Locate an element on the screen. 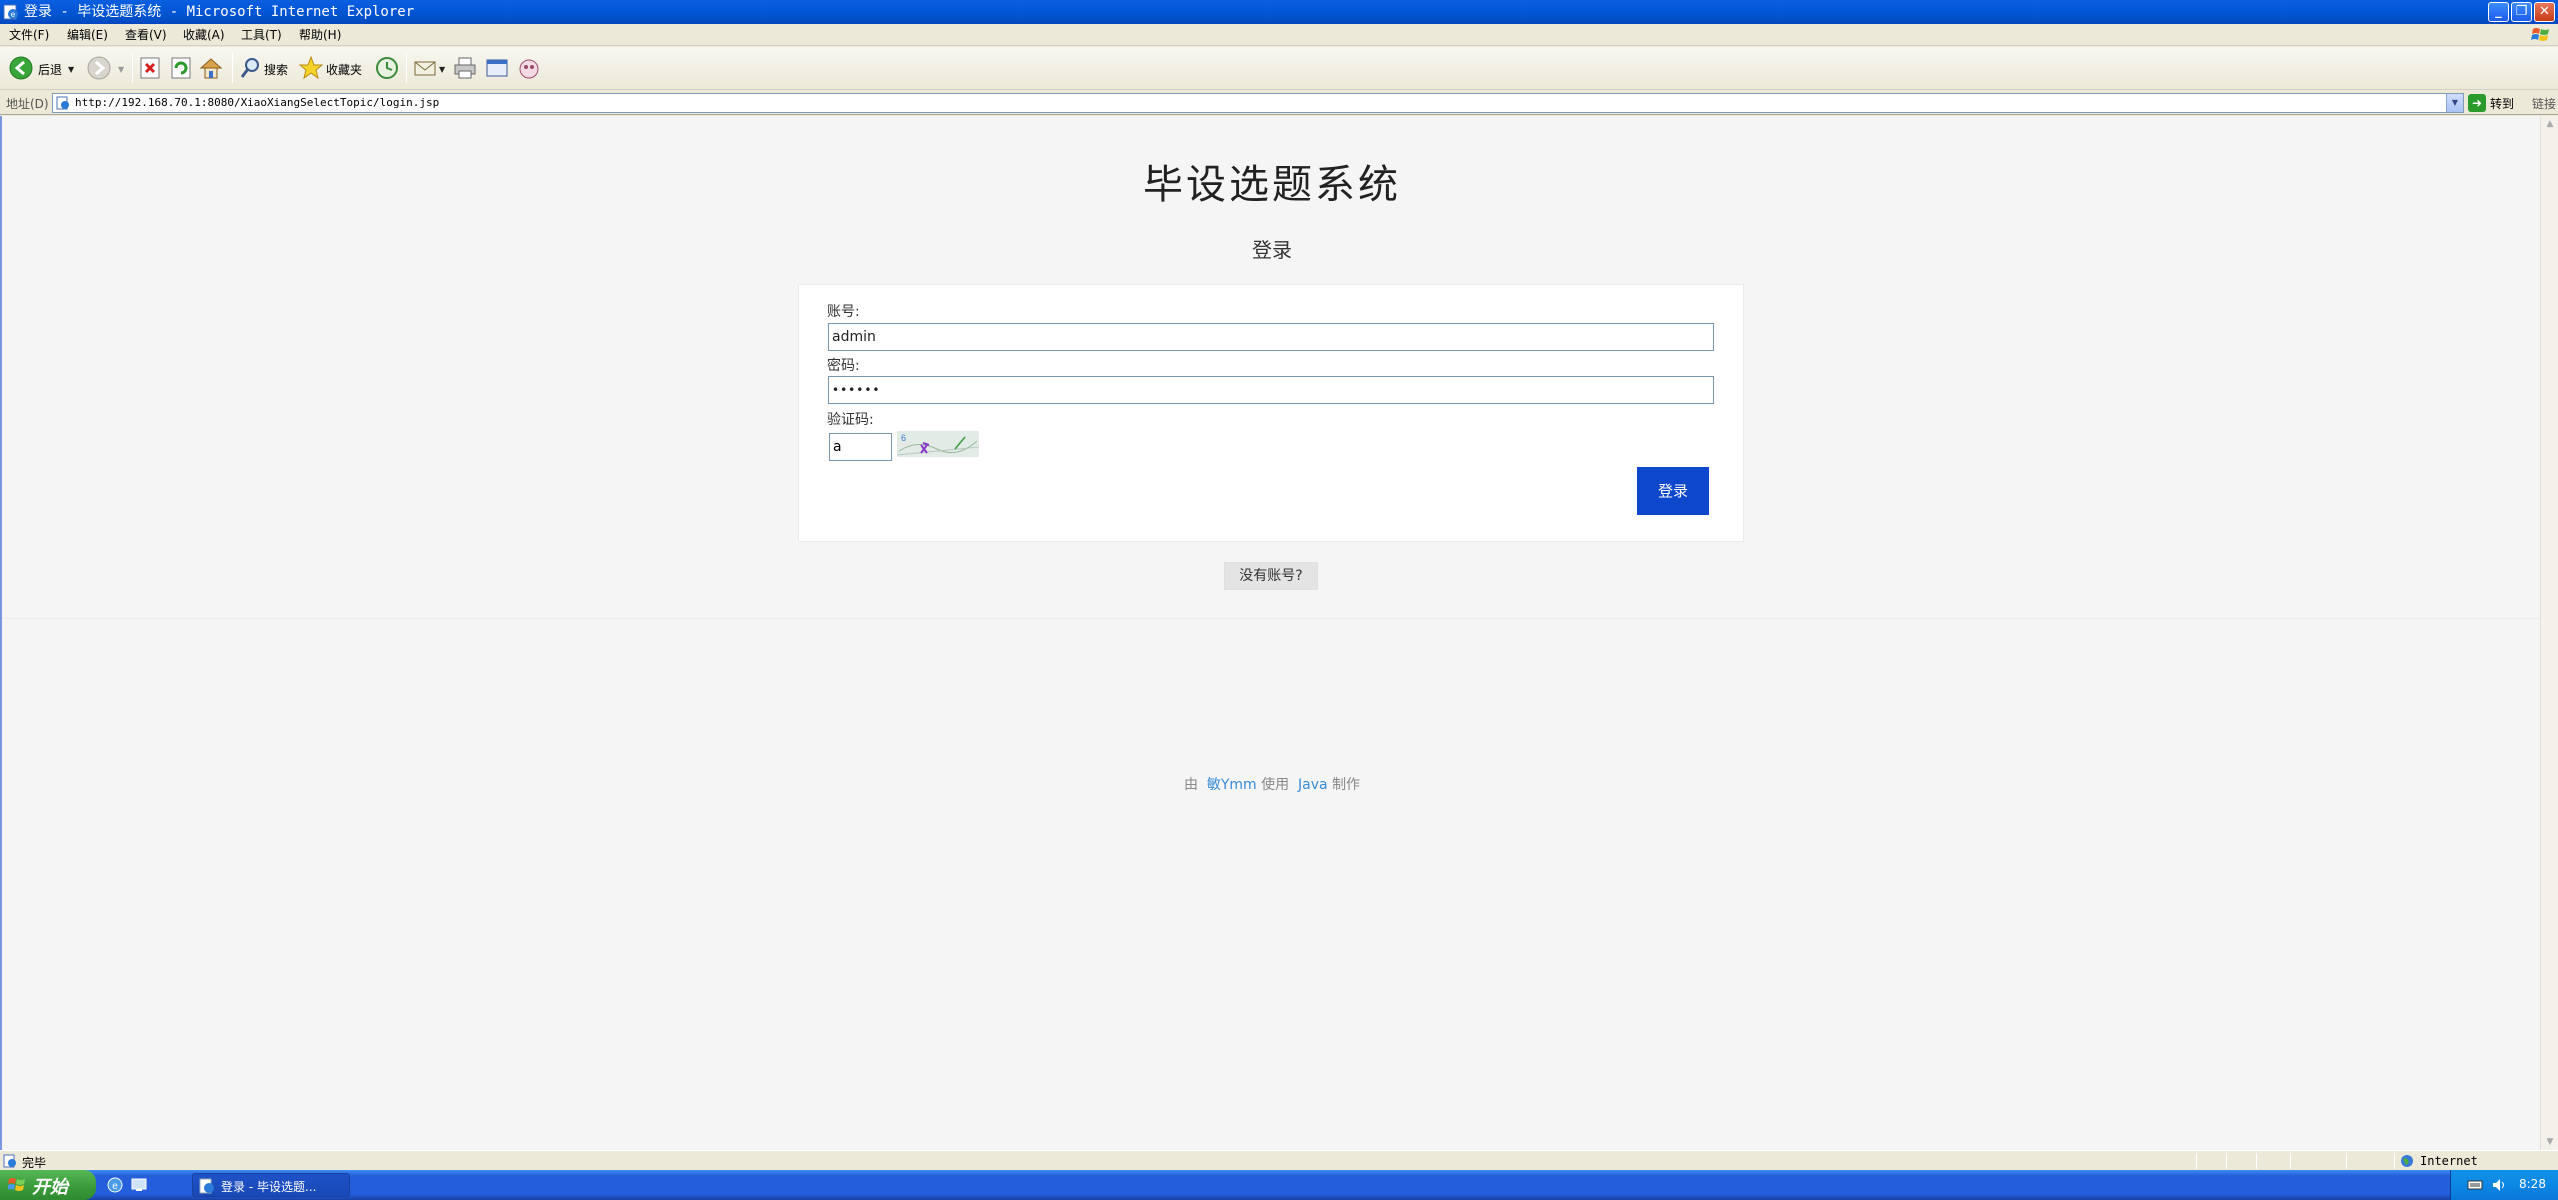 The image size is (2558, 1200). forward-arrow-icon is located at coordinates (99, 68).